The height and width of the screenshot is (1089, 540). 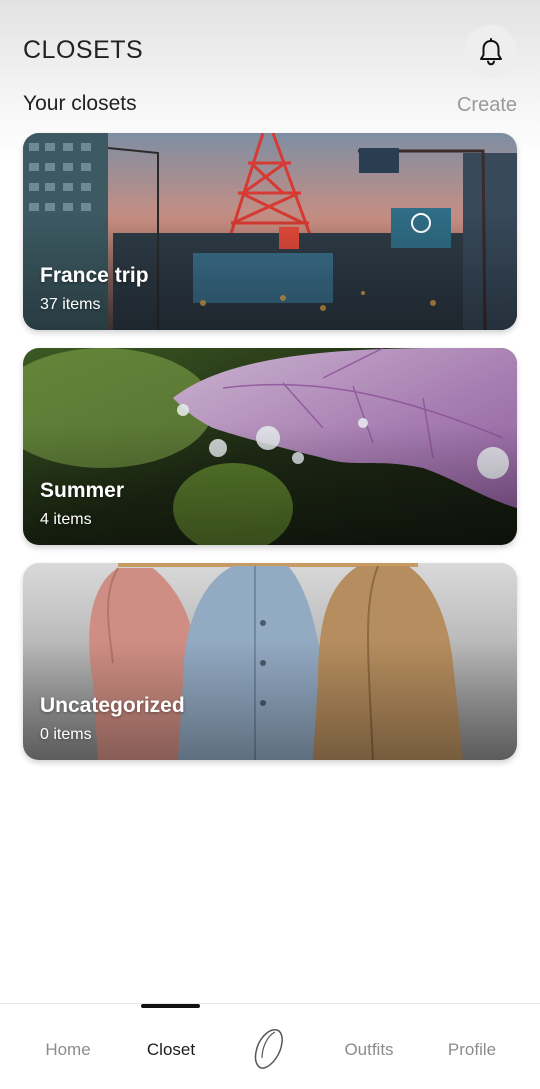 What do you see at coordinates (487, 105) in the screenshot?
I see `create-closet-button: Create` at bounding box center [487, 105].